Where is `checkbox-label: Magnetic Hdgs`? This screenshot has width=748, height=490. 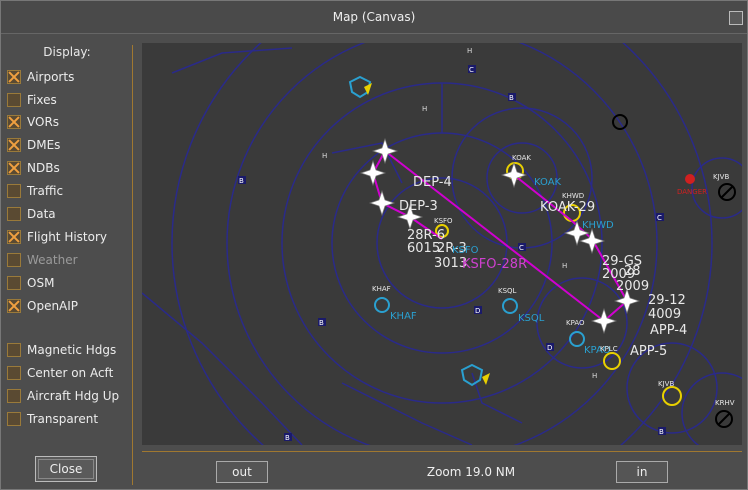
checkbox-label: Magnetic Hdgs is located at coordinates (72, 350).